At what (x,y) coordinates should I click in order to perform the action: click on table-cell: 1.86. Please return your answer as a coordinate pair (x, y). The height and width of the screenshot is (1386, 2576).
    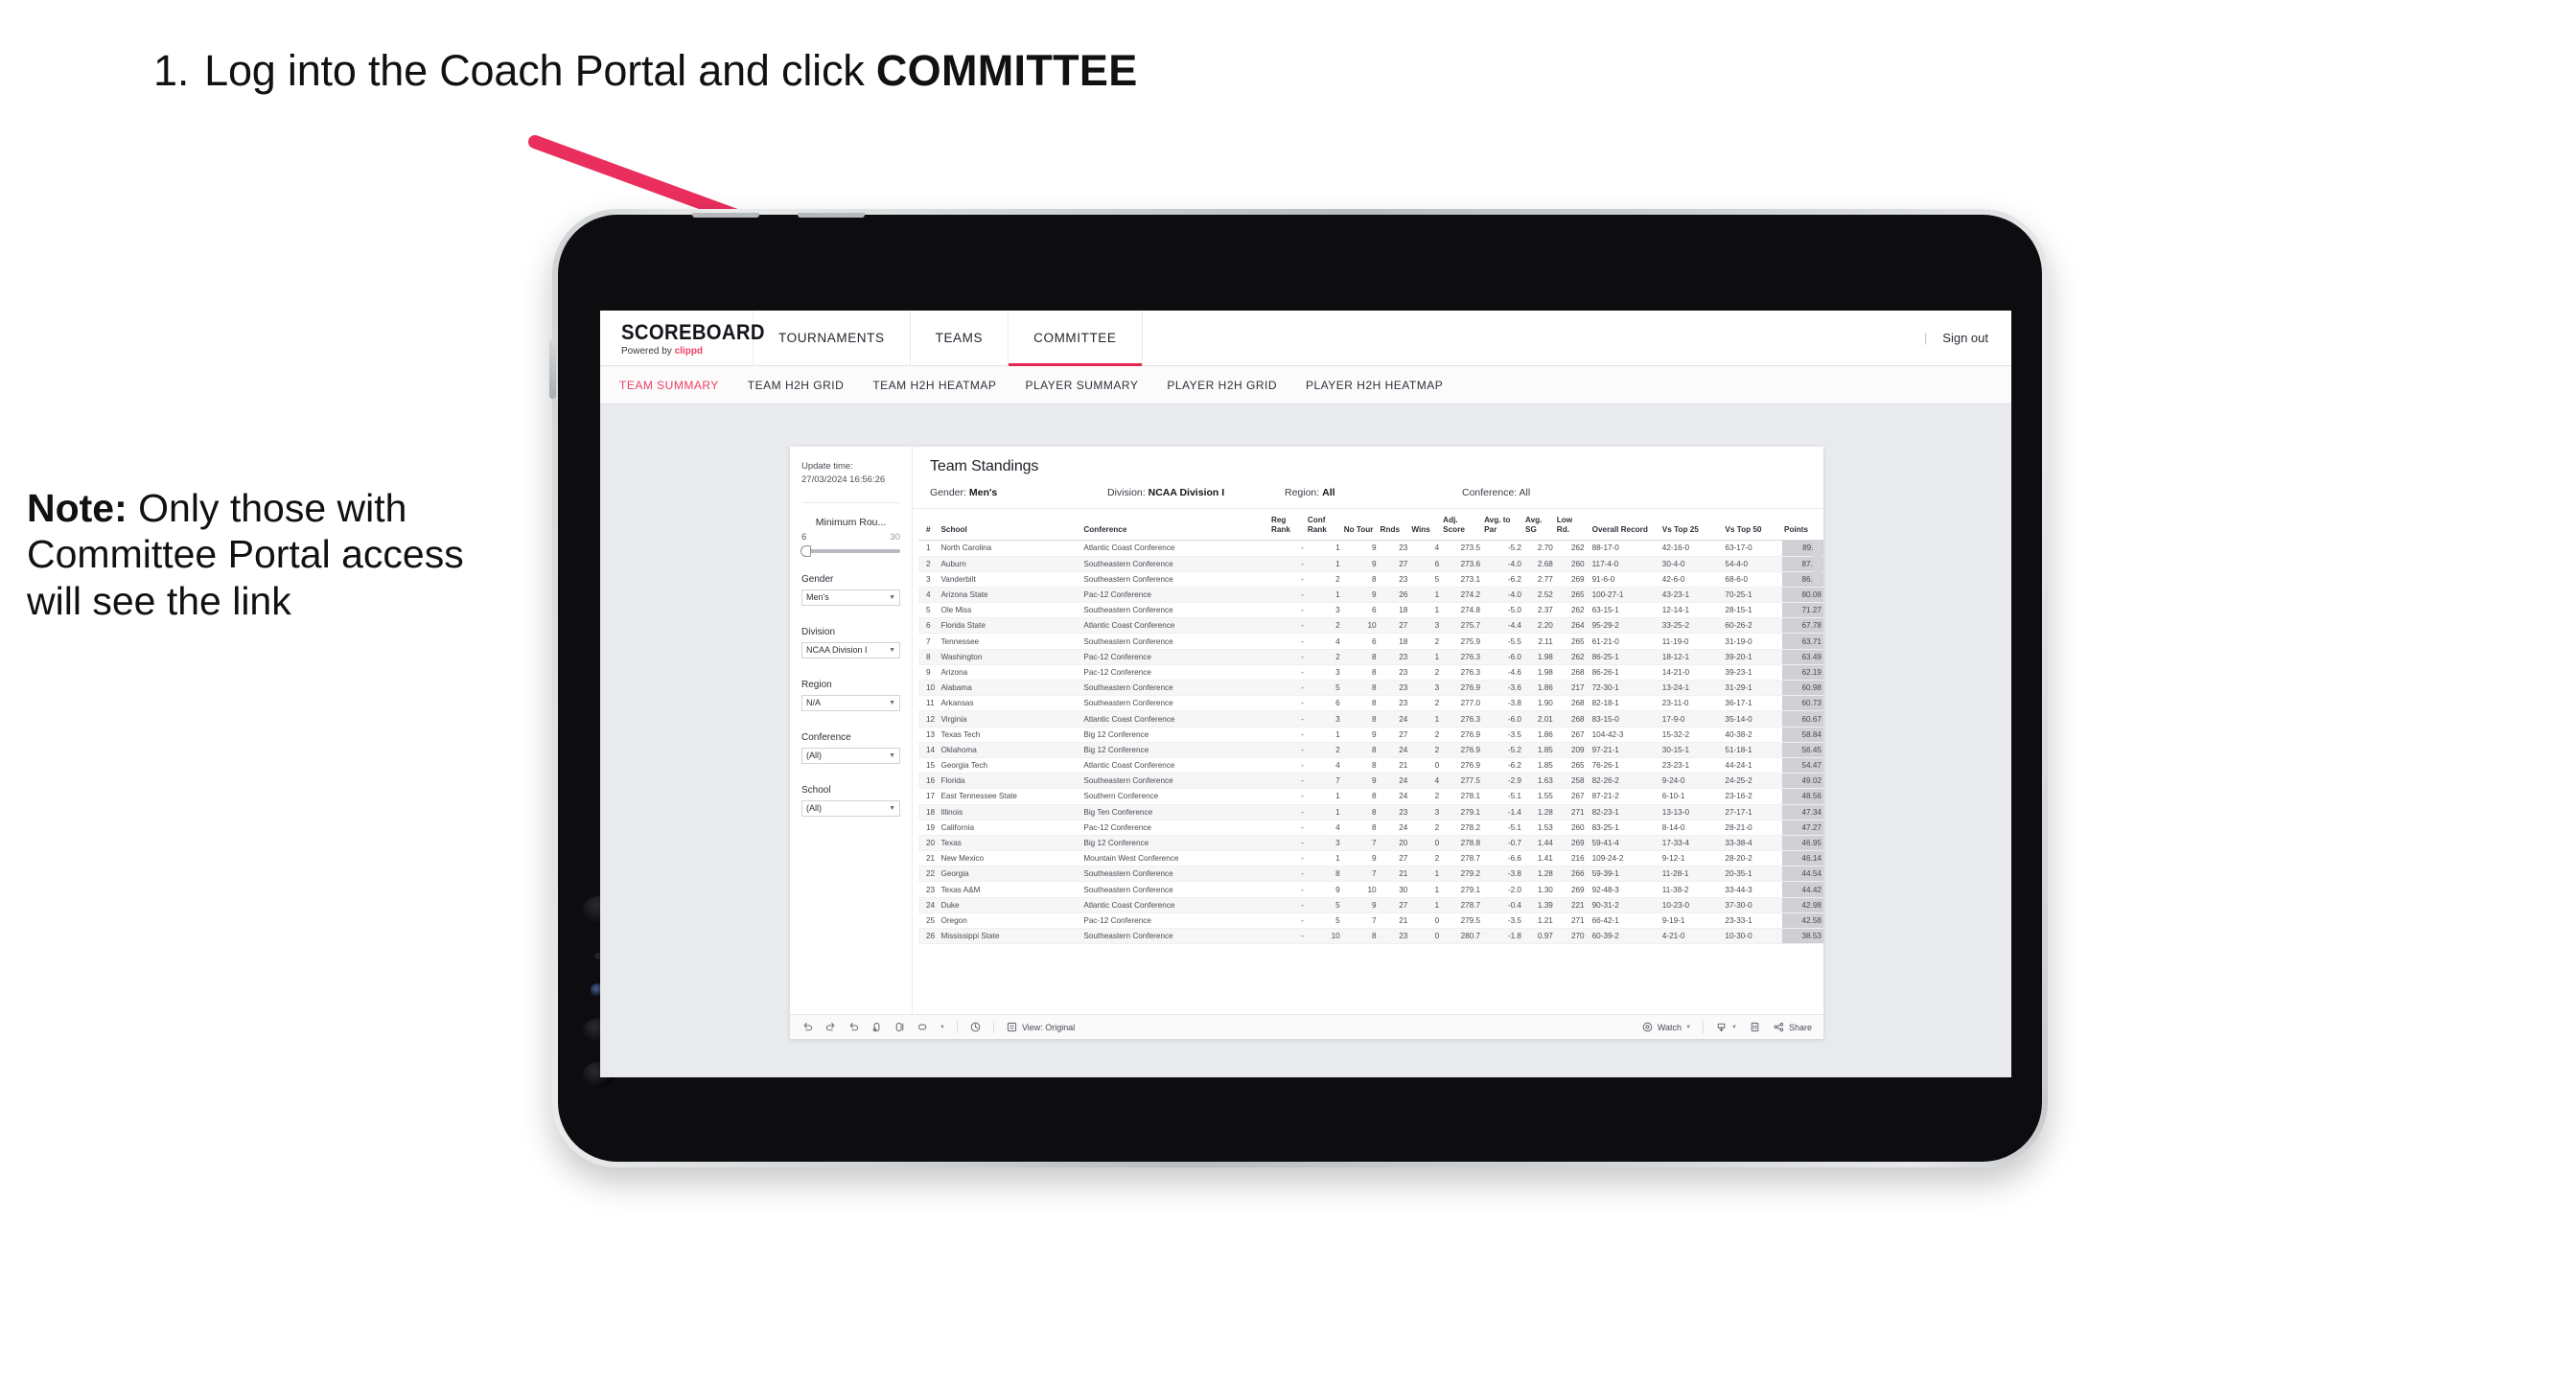
    Looking at the image, I should click on (1545, 734).